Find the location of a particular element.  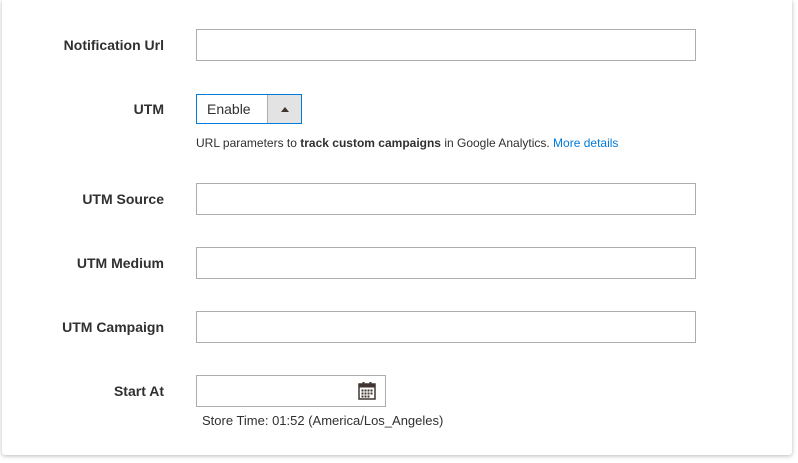

start-at-label: Start At is located at coordinates (138, 391).